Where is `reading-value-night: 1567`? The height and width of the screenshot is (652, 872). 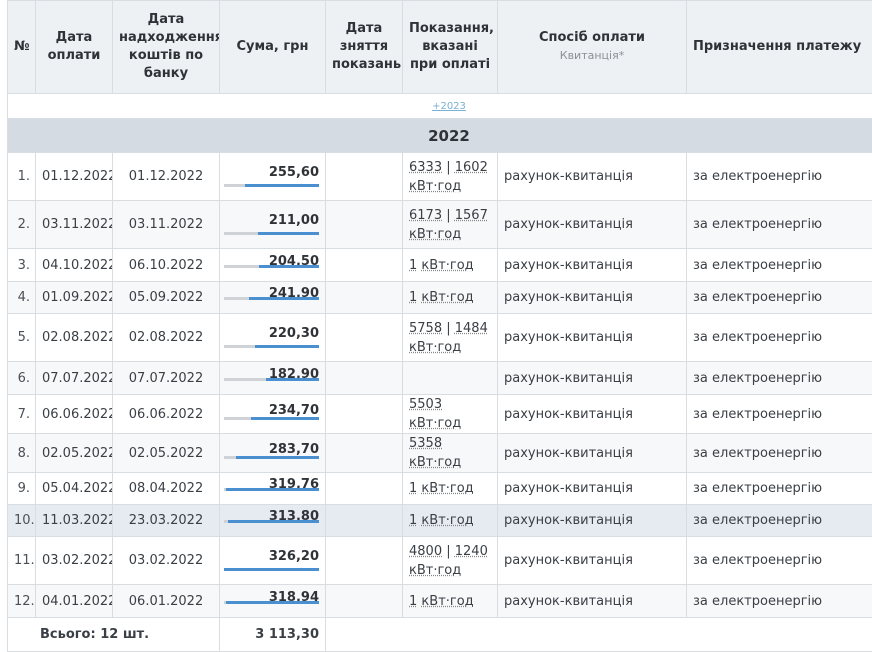
reading-value-night: 1567 is located at coordinates (471, 215).